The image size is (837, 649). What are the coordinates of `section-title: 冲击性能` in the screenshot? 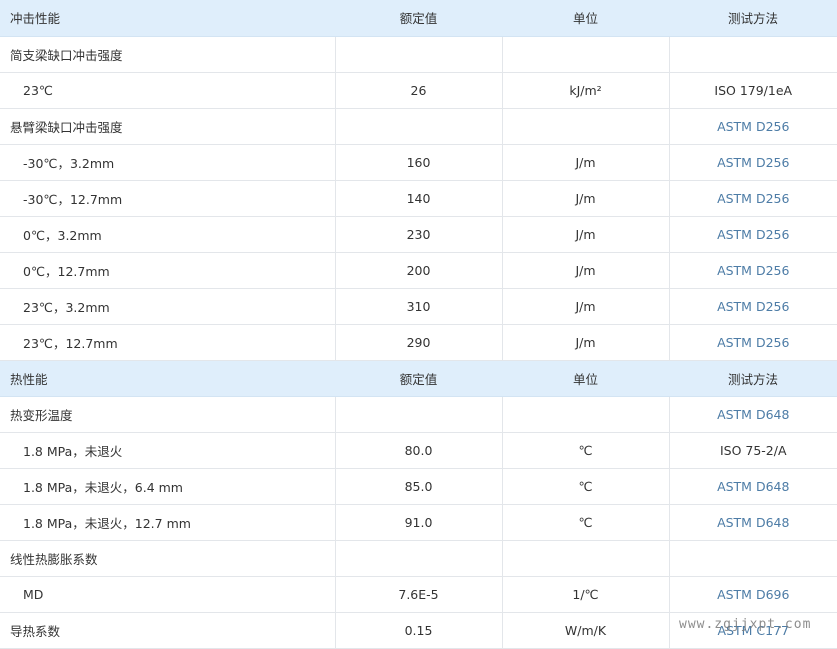 It's located at (167, 18).